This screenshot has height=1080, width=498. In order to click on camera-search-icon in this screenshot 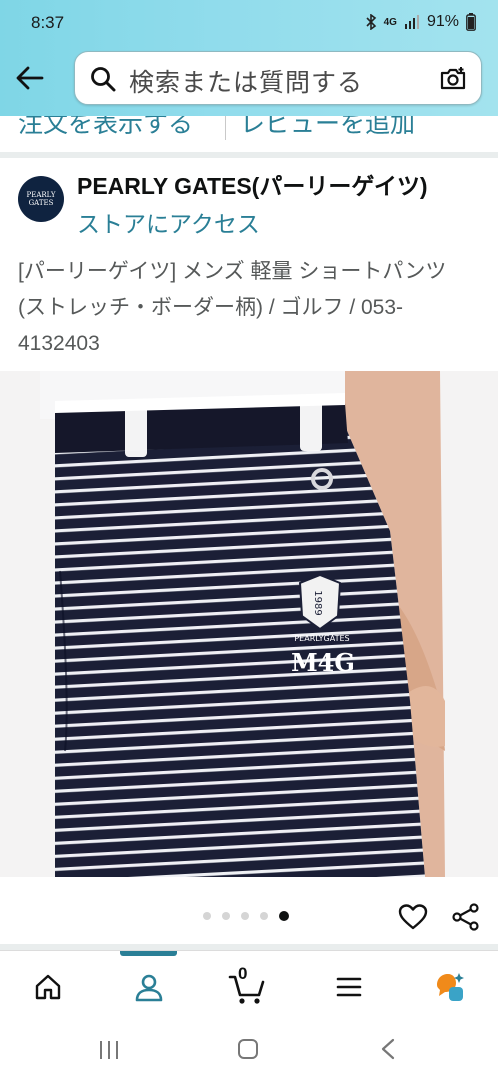, I will do `click(453, 79)`.